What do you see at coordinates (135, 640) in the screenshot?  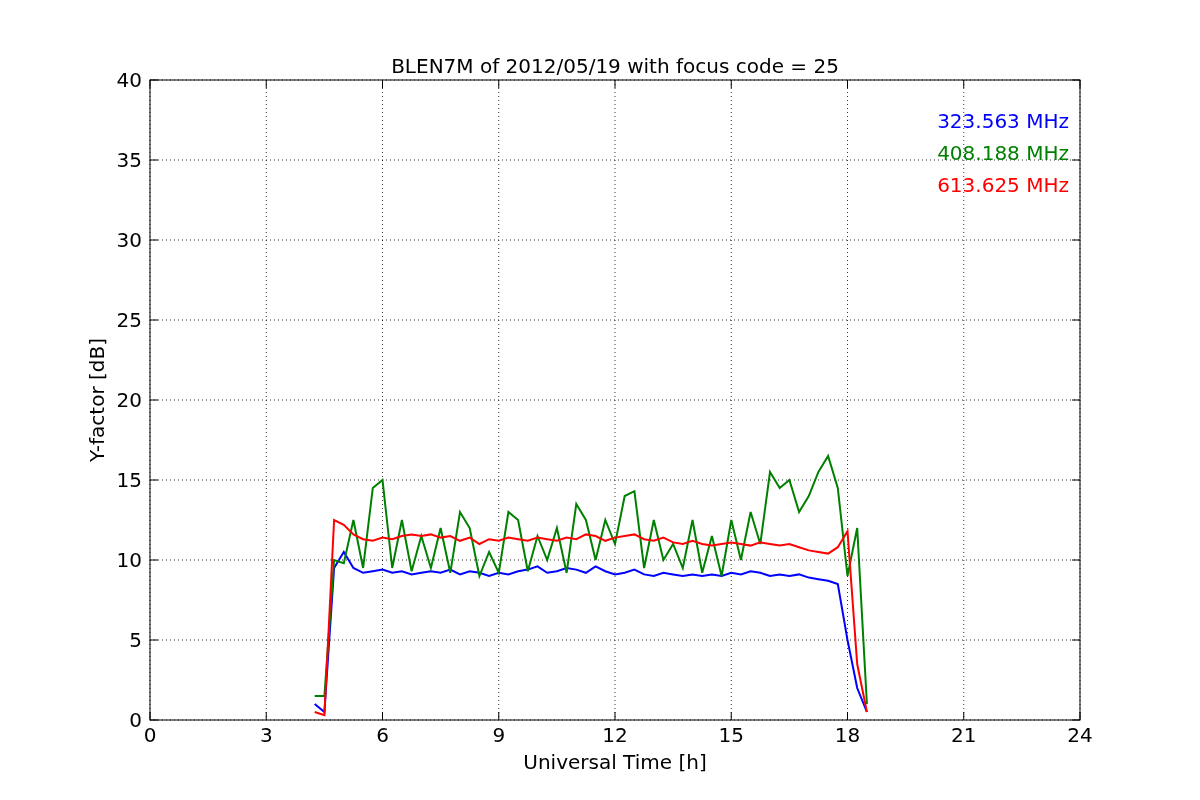 I see `y-tick-label: 5` at bounding box center [135, 640].